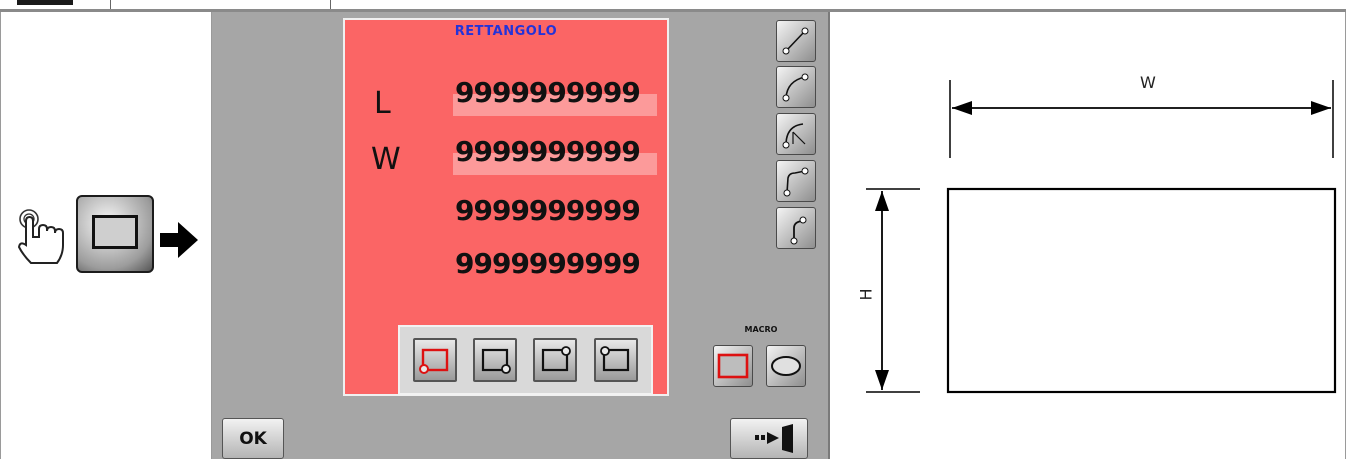  Describe the element at coordinates (866, 294) in the screenshot. I see `height-label: H` at that location.